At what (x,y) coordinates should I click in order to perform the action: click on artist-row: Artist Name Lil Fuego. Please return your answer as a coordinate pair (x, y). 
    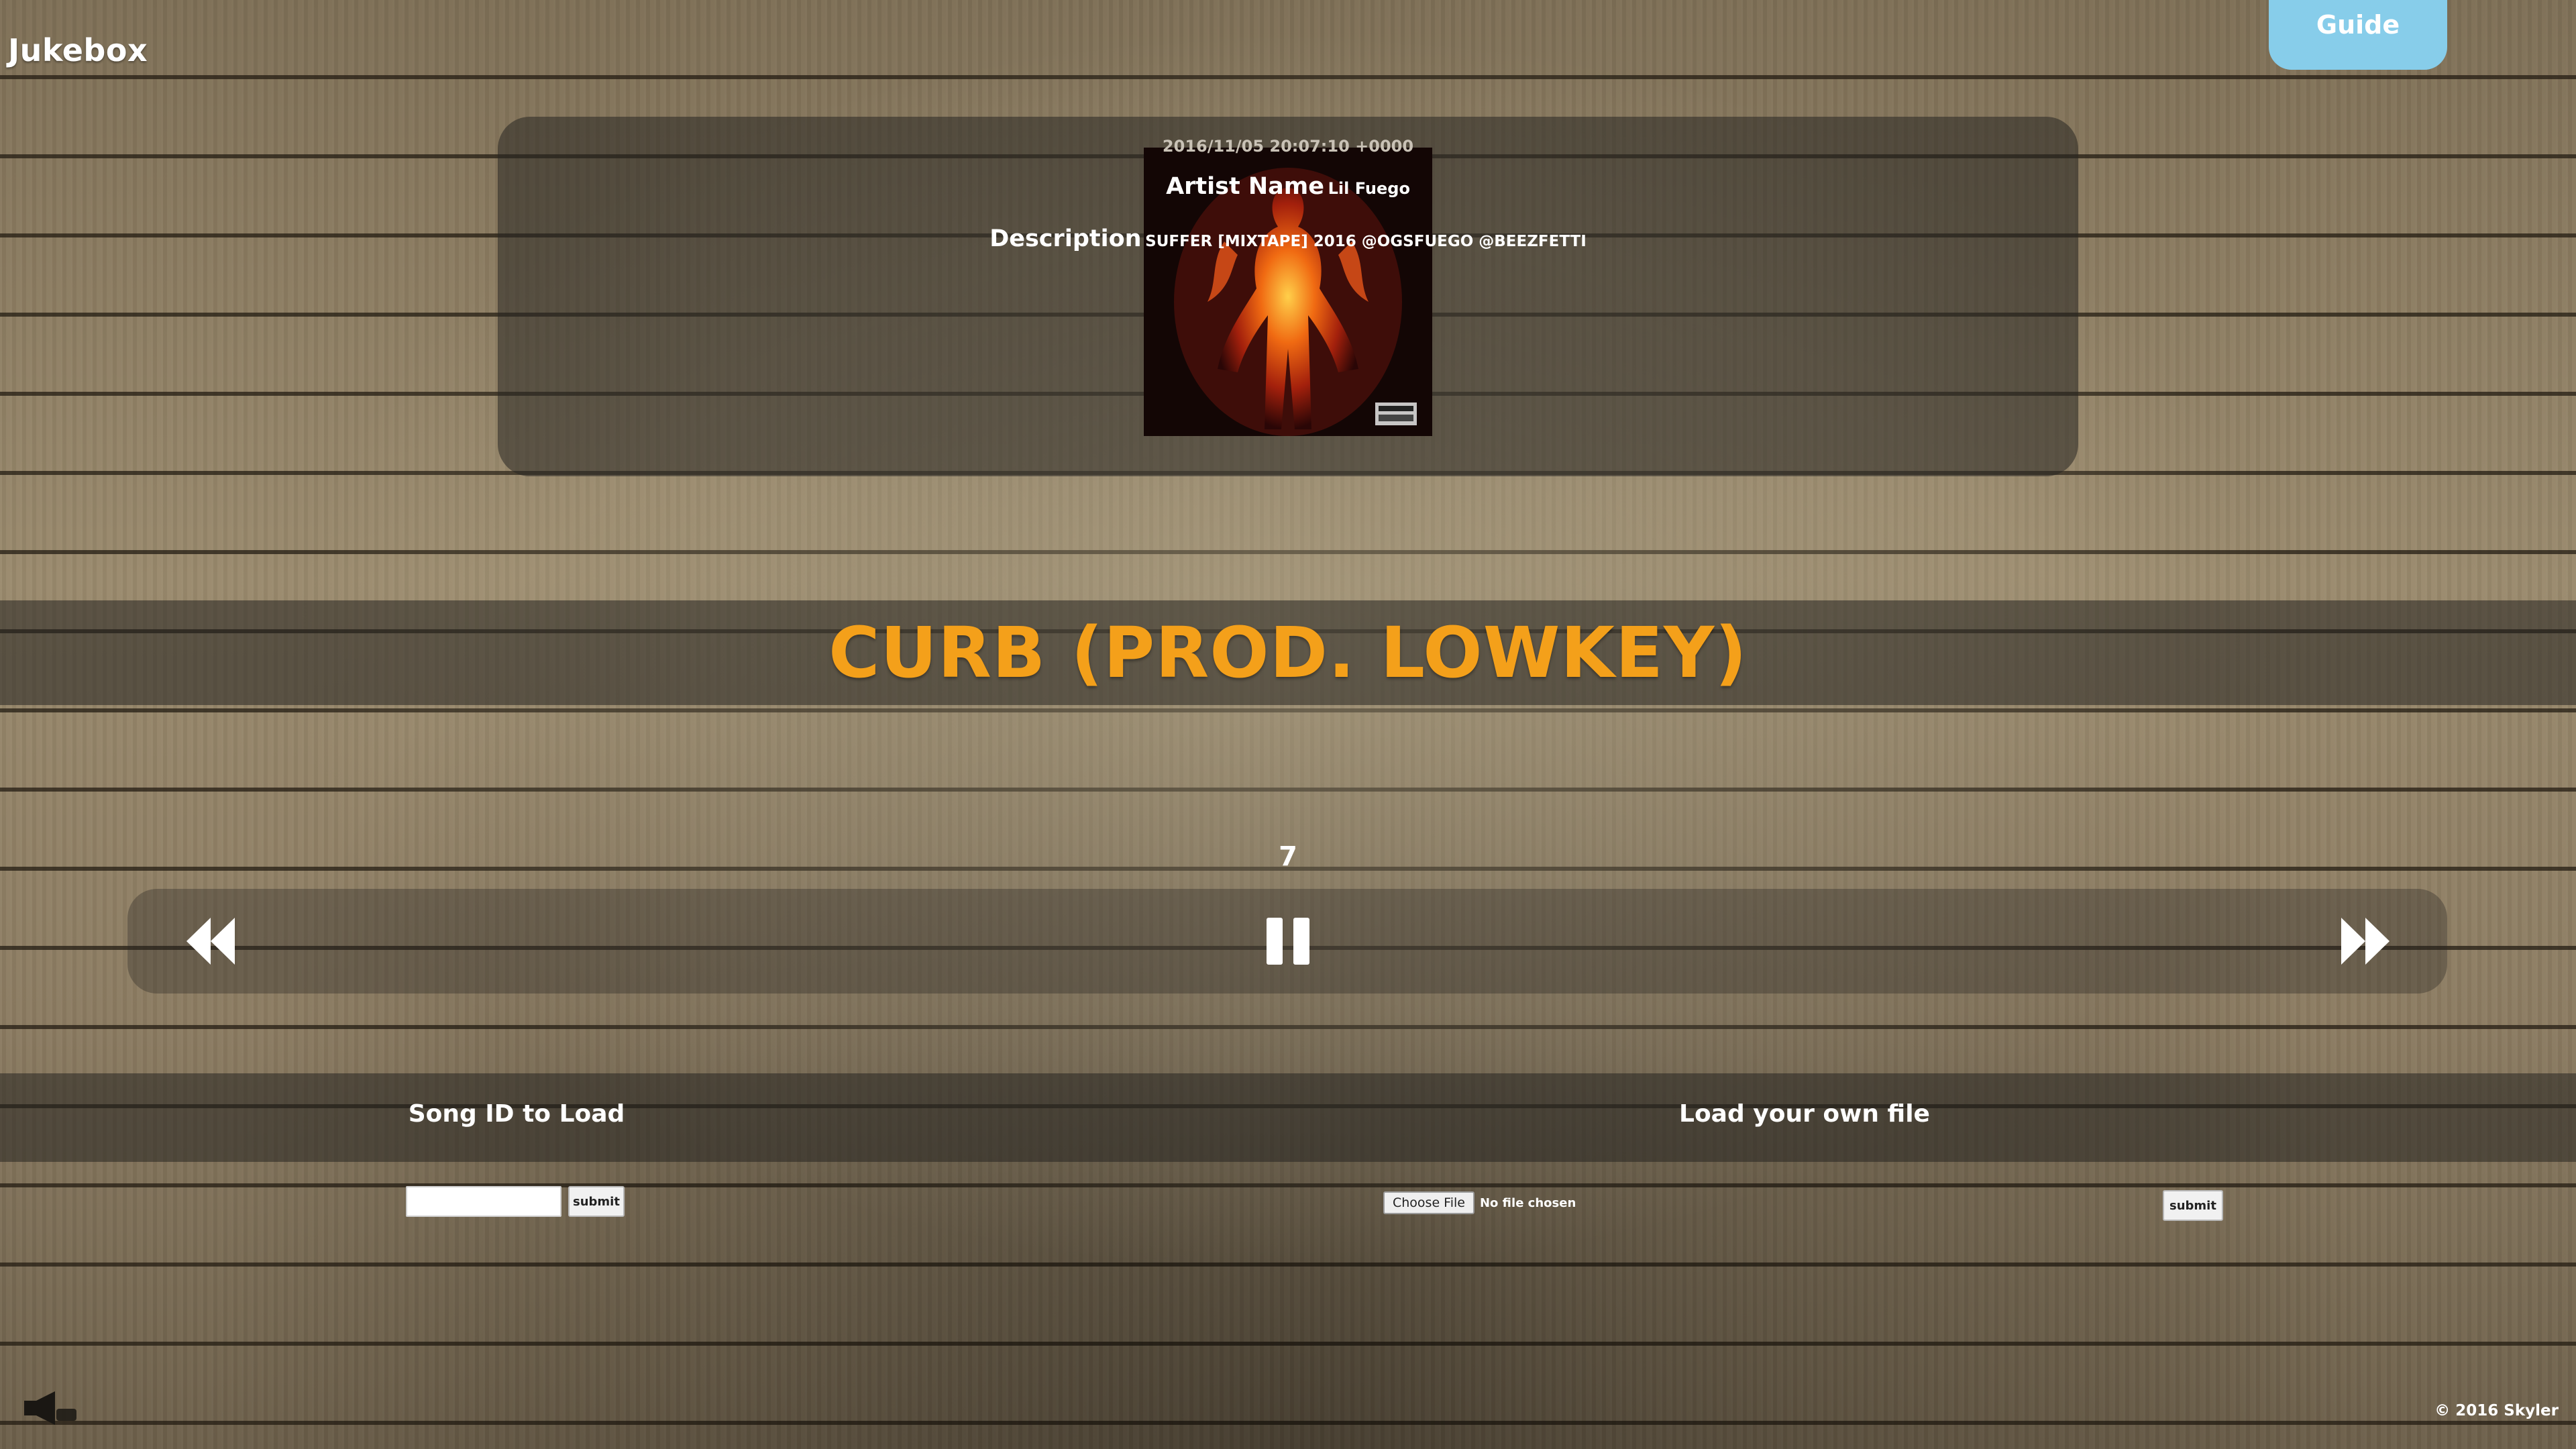
    Looking at the image, I should click on (1288, 186).